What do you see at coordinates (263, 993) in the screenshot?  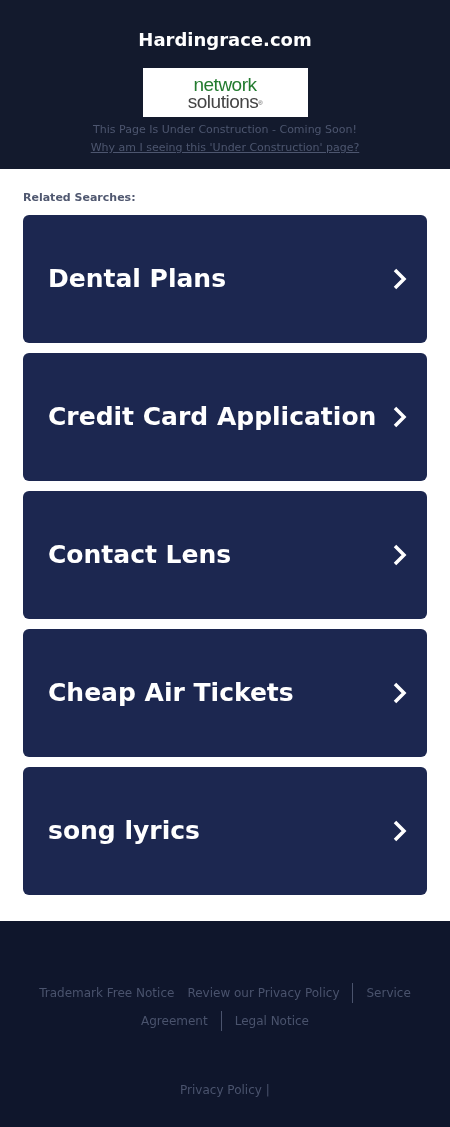 I see `footer-link: Review our Privacy Policy` at bounding box center [263, 993].